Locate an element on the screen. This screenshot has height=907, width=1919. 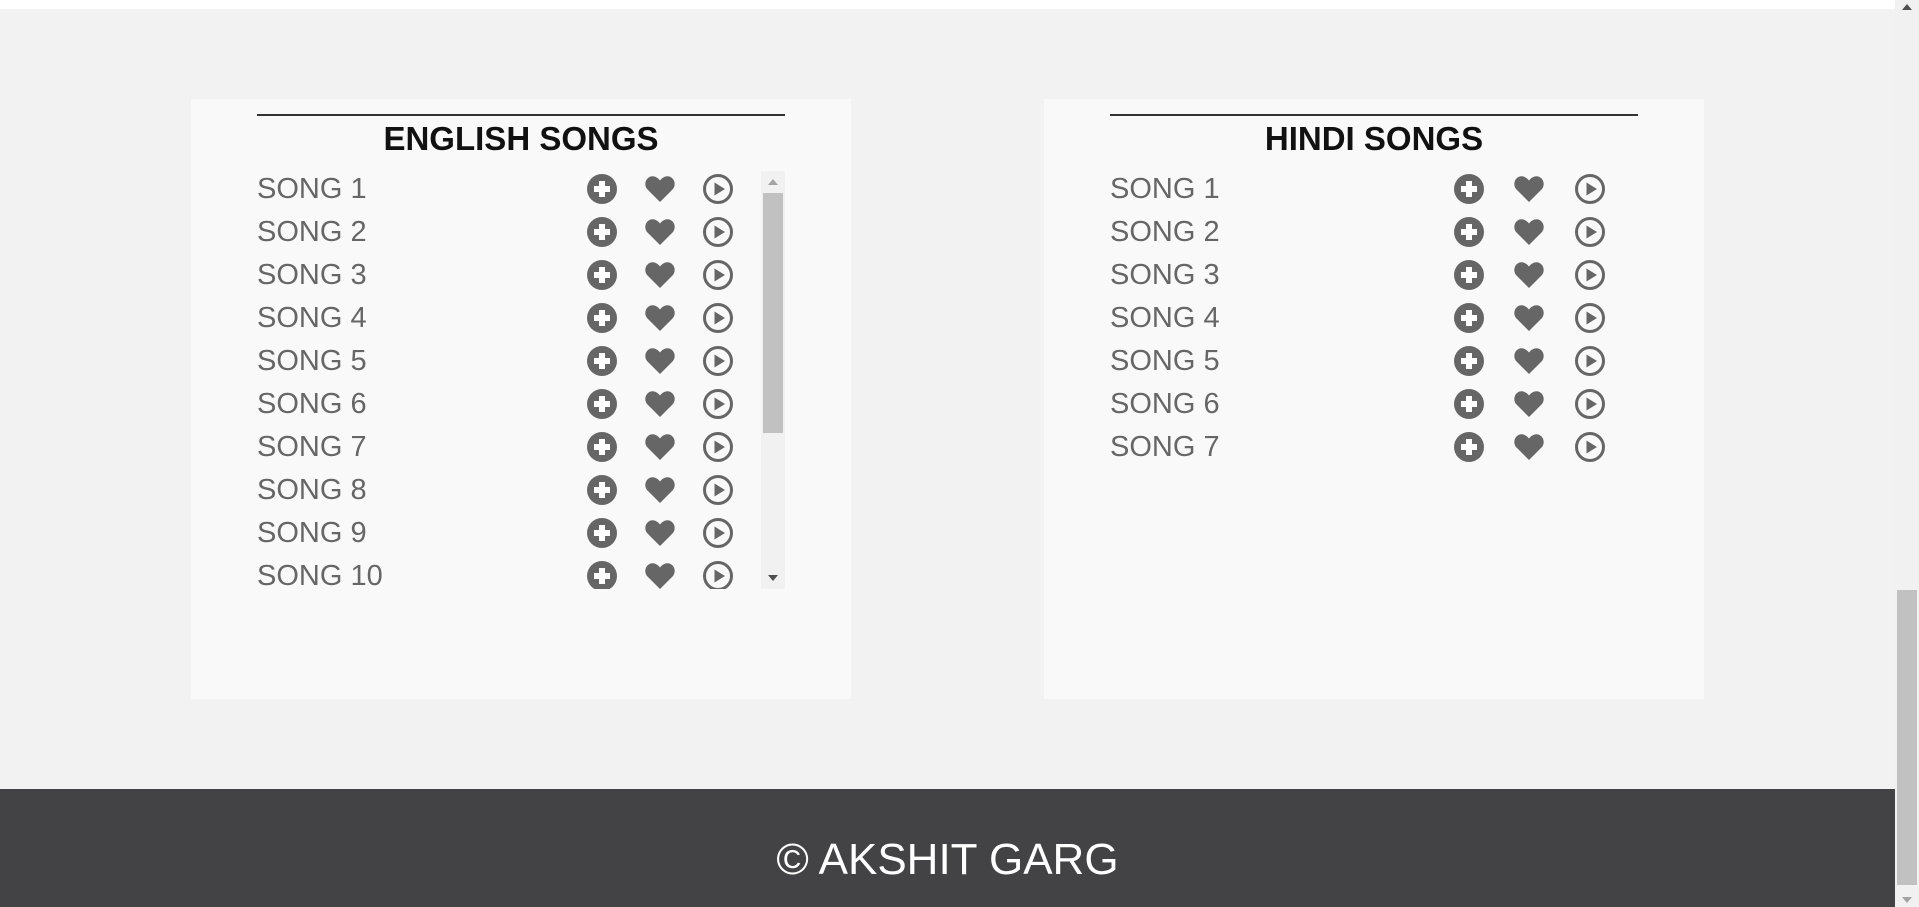
scroll-up-arrow-icon is located at coordinates (773, 182).